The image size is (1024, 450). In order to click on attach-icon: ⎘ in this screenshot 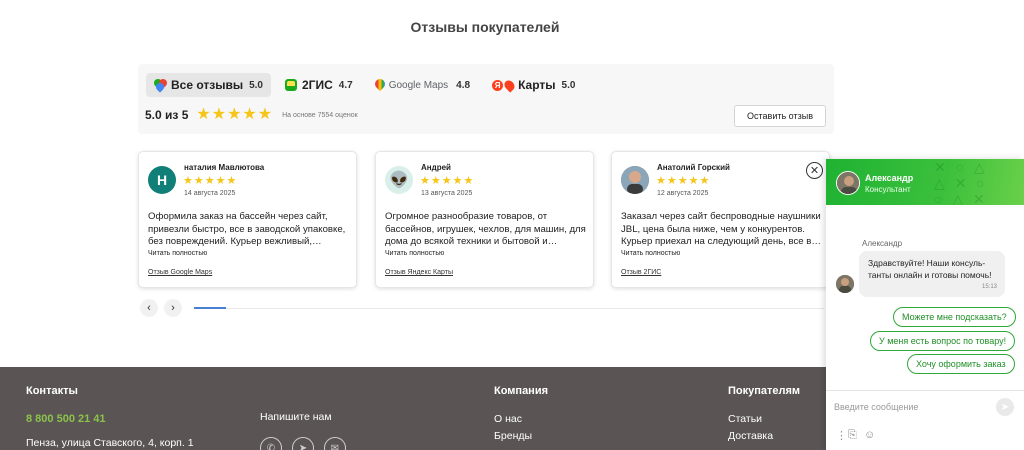, I will do `click(852, 435)`.